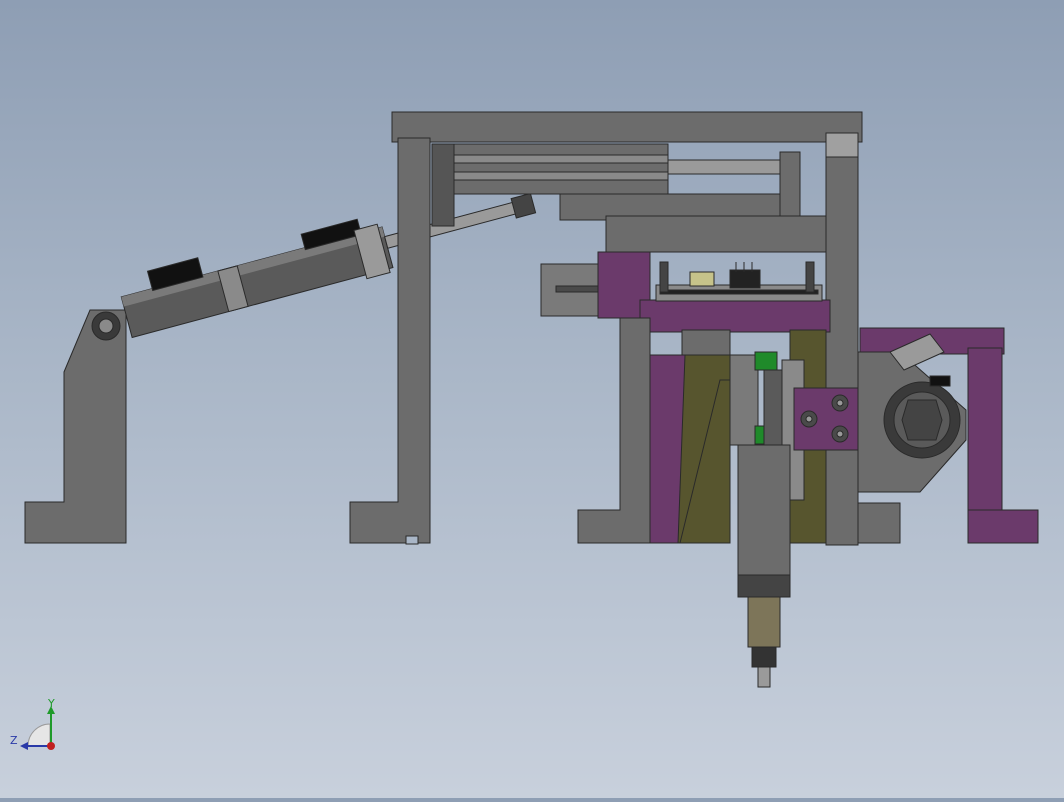 The height and width of the screenshot is (802, 1064). Describe the element at coordinates (739, 281) in the screenshot. I see `pcb-holder` at that location.